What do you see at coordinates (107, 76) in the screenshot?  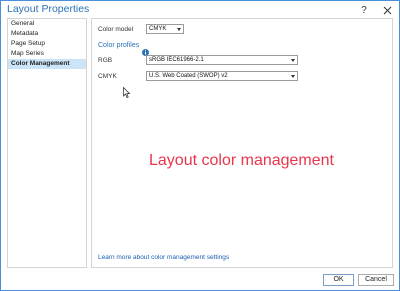 I see `cmyk-label: CMYK` at bounding box center [107, 76].